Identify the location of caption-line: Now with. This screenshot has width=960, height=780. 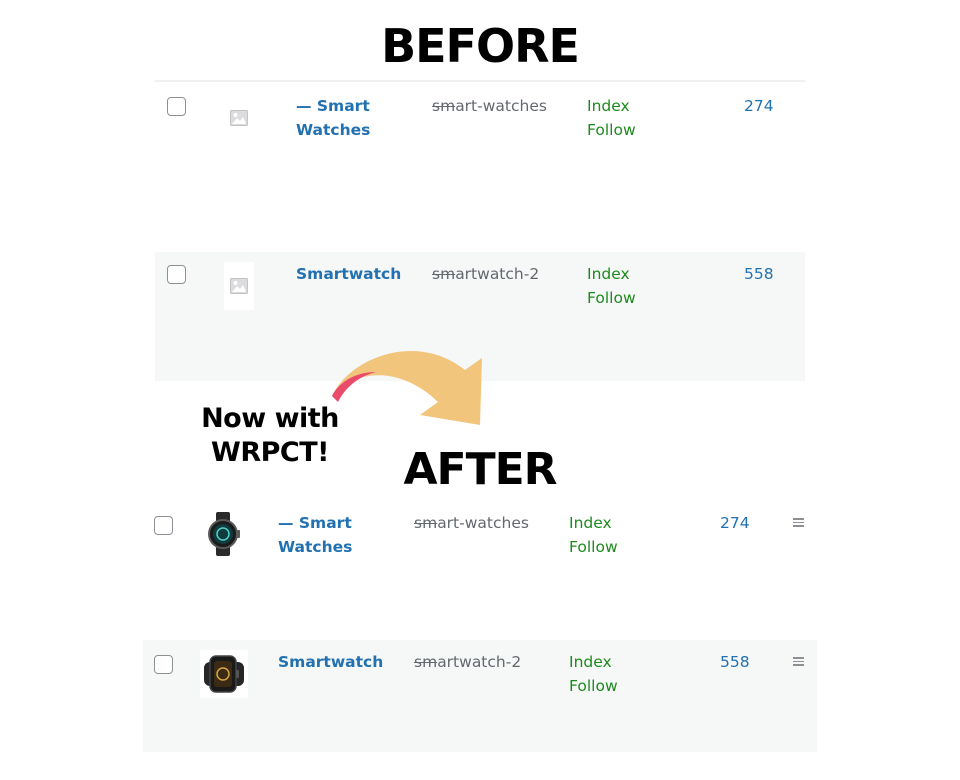
(270, 418).